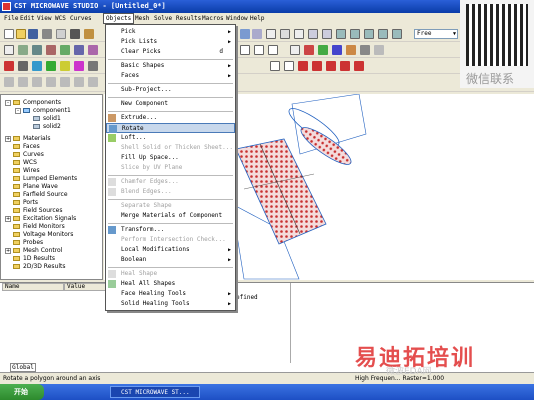 This screenshot has height=400, width=534. Describe the element at coordinates (33, 34) in the screenshot. I see `save-icon` at that location.